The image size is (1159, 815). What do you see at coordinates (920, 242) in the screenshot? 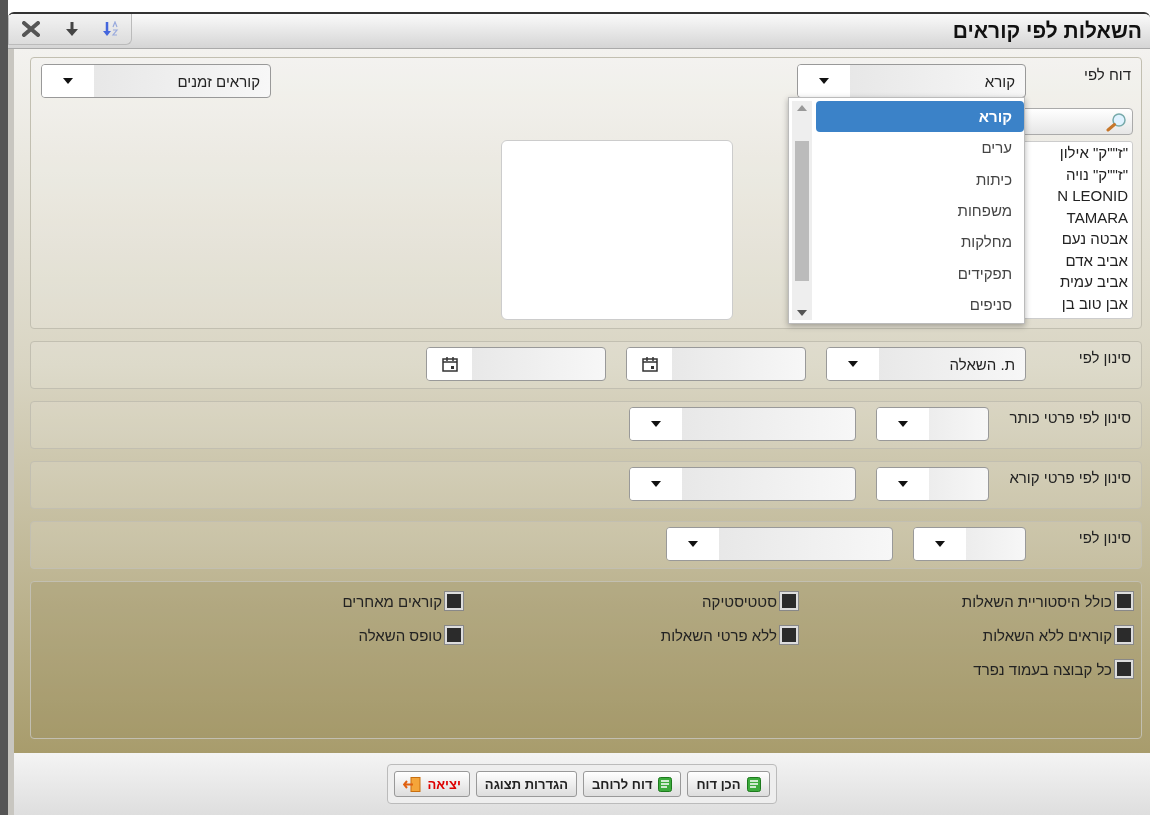
I see `menu-option: מחלקות` at bounding box center [920, 242].